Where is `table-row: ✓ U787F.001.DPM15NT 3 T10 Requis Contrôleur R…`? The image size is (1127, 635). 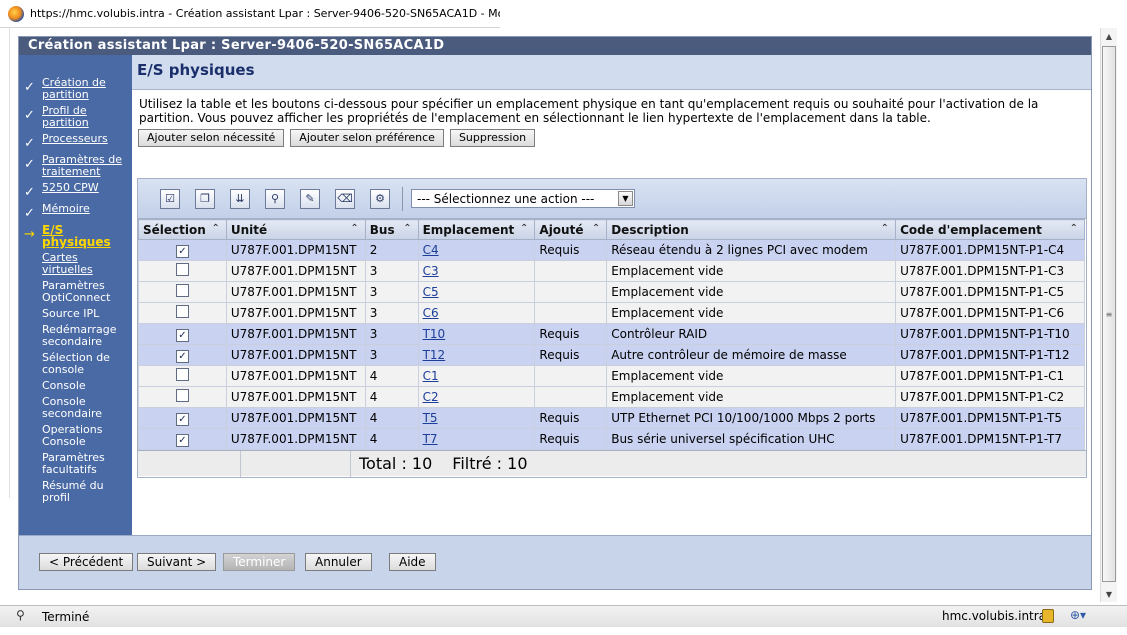 table-row: ✓ U787F.001.DPM15NT 3 T10 Requis Contrôleur R… is located at coordinates (611, 334).